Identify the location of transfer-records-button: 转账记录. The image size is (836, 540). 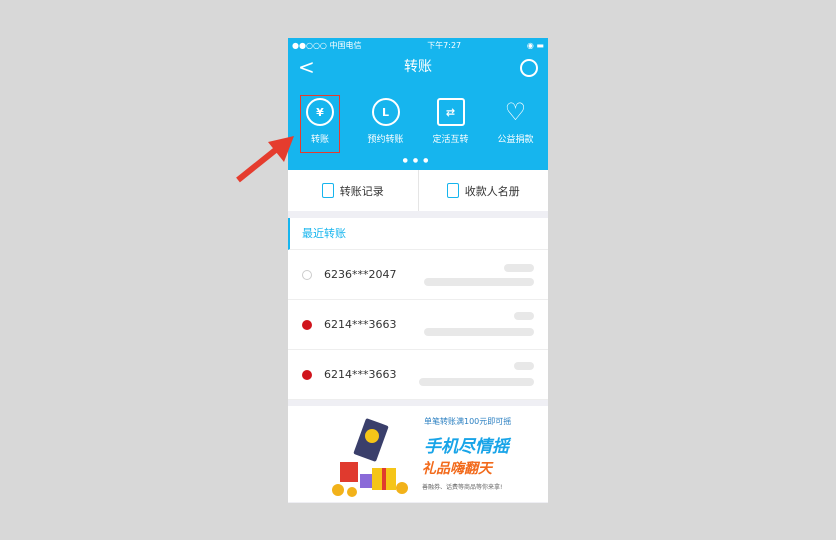
(353, 190).